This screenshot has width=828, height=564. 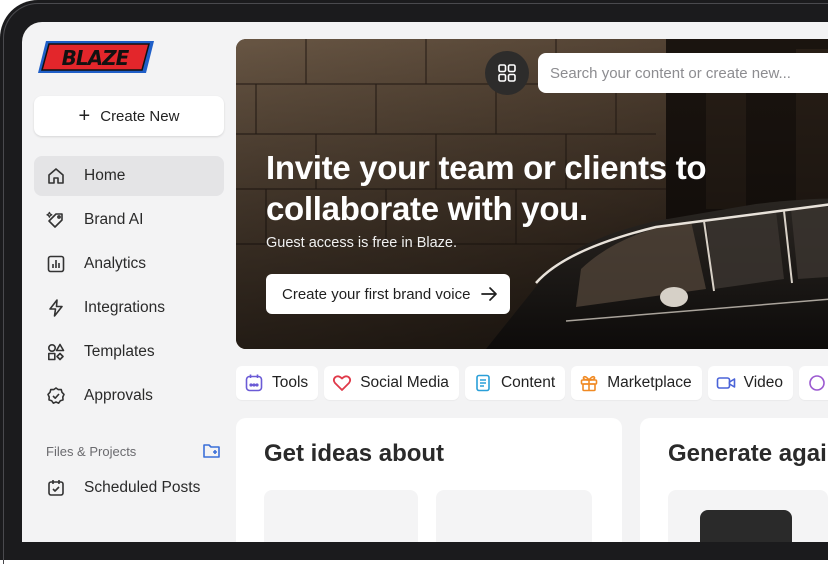 I want to click on thumbnail-image, so click(x=746, y=526).